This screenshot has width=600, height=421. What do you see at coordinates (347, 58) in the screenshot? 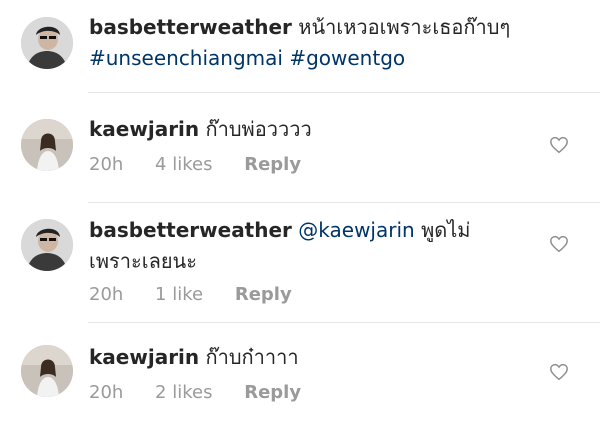
I see `hashtag-link: #gowentgo` at bounding box center [347, 58].